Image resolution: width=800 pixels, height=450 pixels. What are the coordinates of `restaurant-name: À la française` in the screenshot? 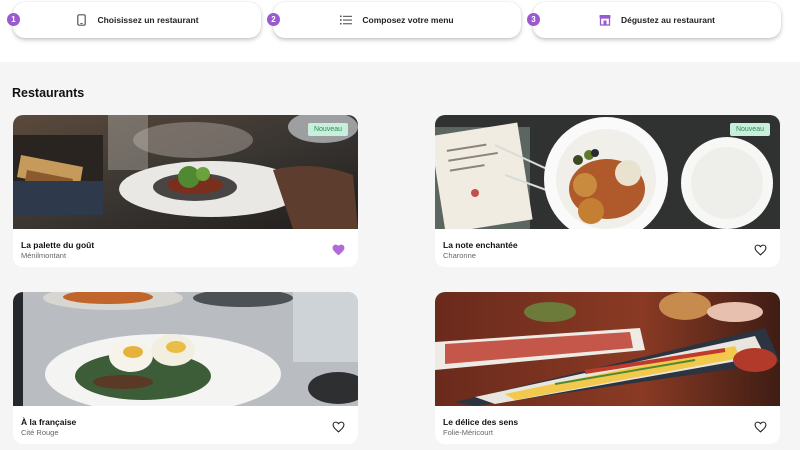 It's located at (49, 422).